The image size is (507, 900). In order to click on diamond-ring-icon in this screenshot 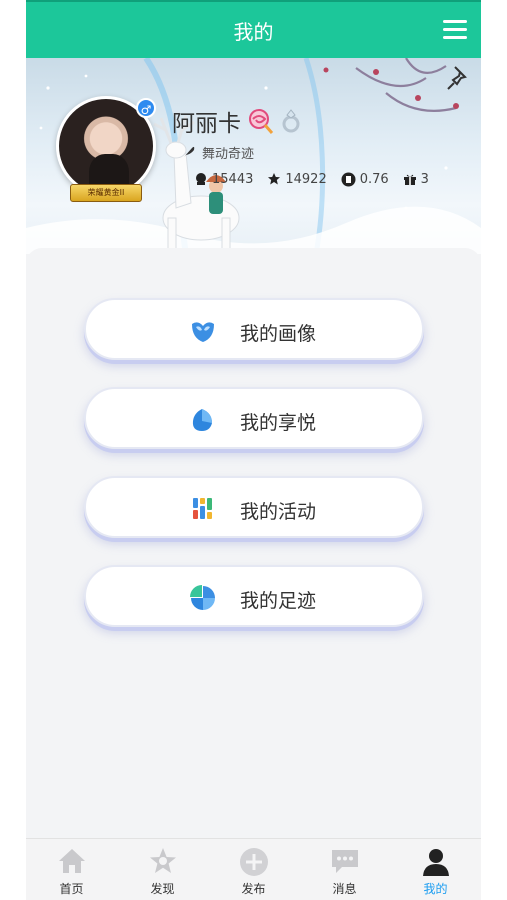, I will do `click(291, 121)`.